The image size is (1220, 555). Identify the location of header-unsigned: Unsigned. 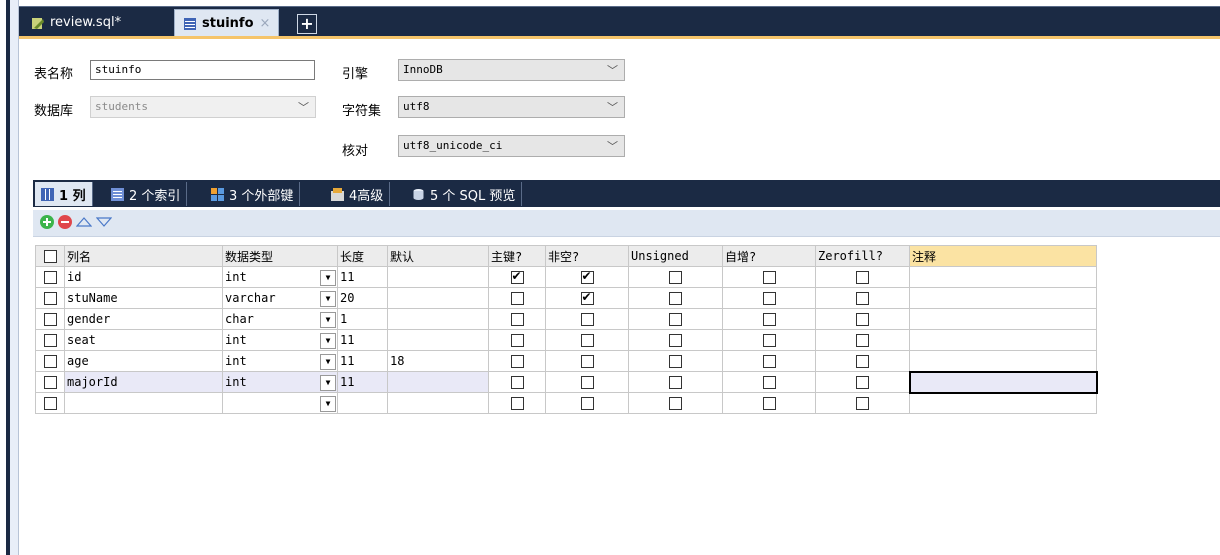
(675, 256).